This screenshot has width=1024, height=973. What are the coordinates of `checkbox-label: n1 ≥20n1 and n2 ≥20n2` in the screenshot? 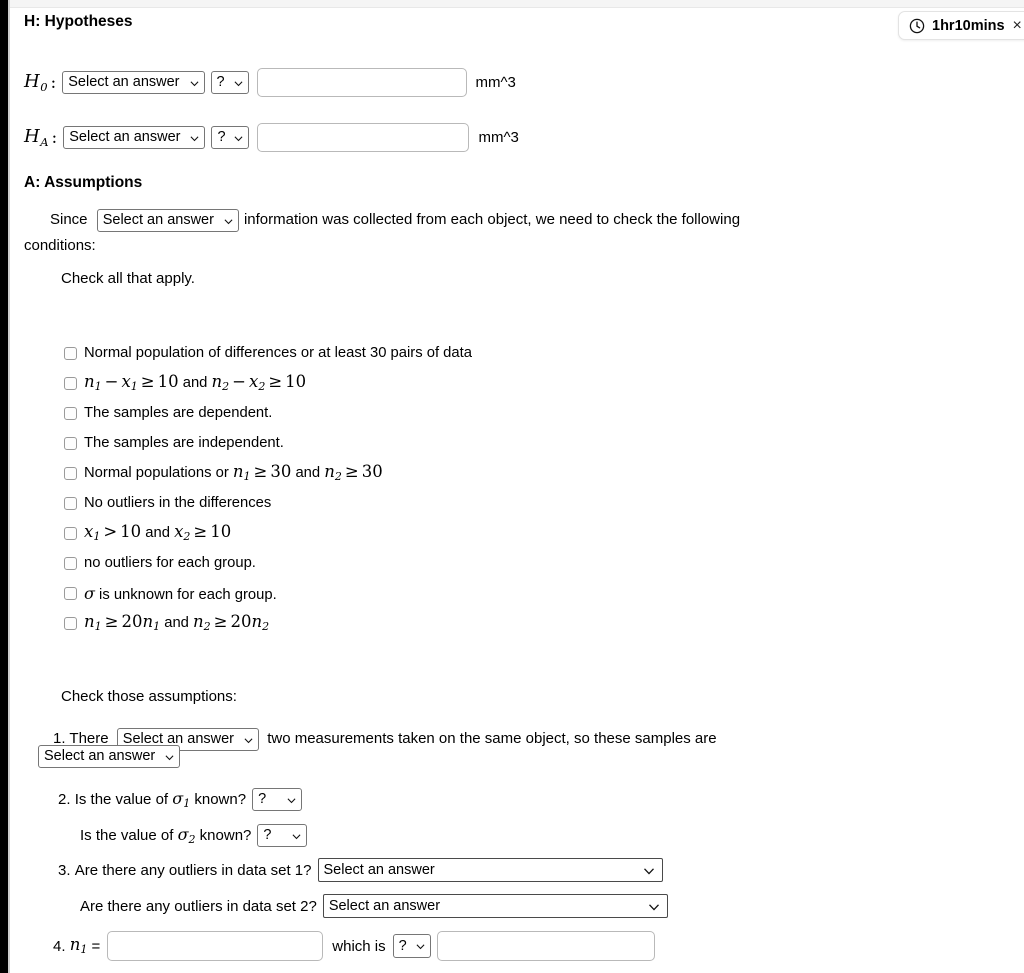 It's located at (177, 623).